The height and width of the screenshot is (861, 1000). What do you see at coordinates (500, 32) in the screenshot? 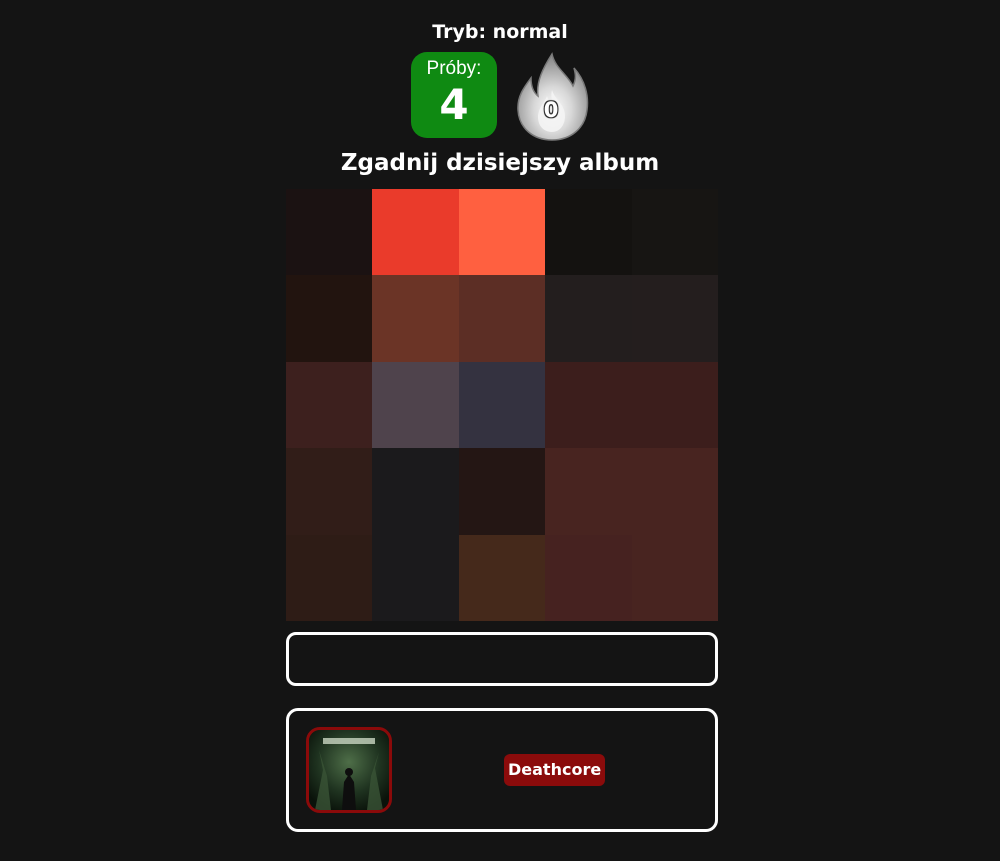
I see `mode-label: Tryb: normal` at bounding box center [500, 32].